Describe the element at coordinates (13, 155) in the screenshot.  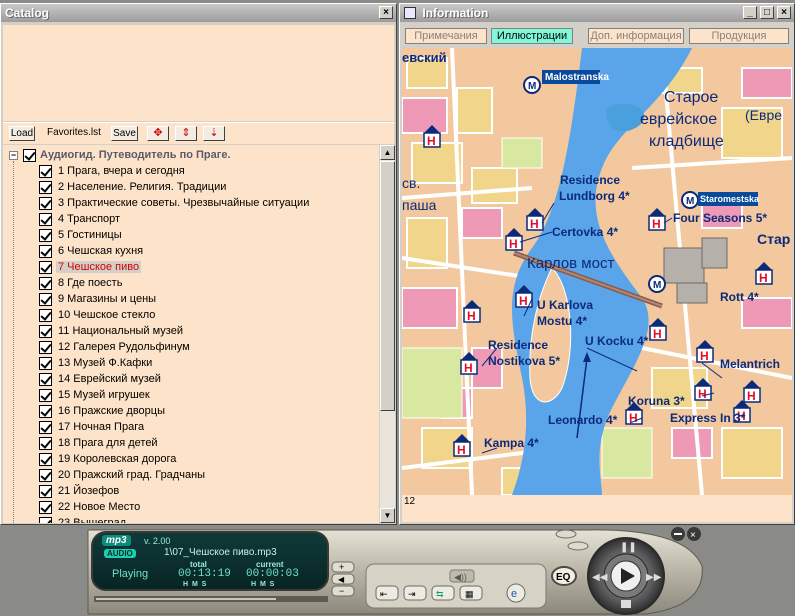
I see `collapse-icon: −` at that location.